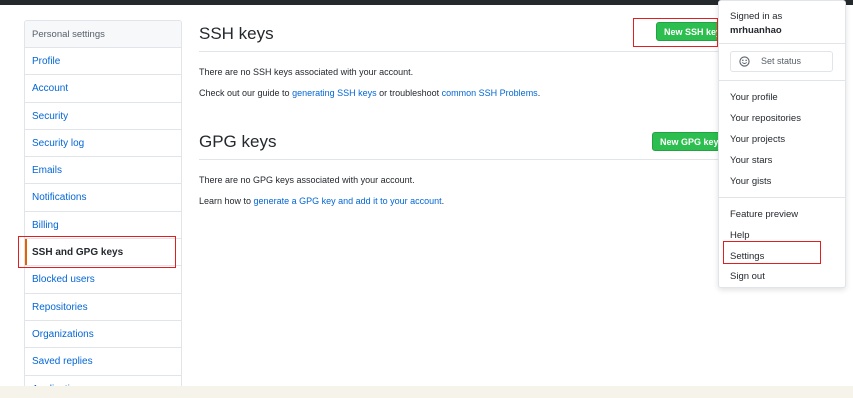 The height and width of the screenshot is (398, 853). I want to click on sidebar-item-repositories: Repositories, so click(103, 307).